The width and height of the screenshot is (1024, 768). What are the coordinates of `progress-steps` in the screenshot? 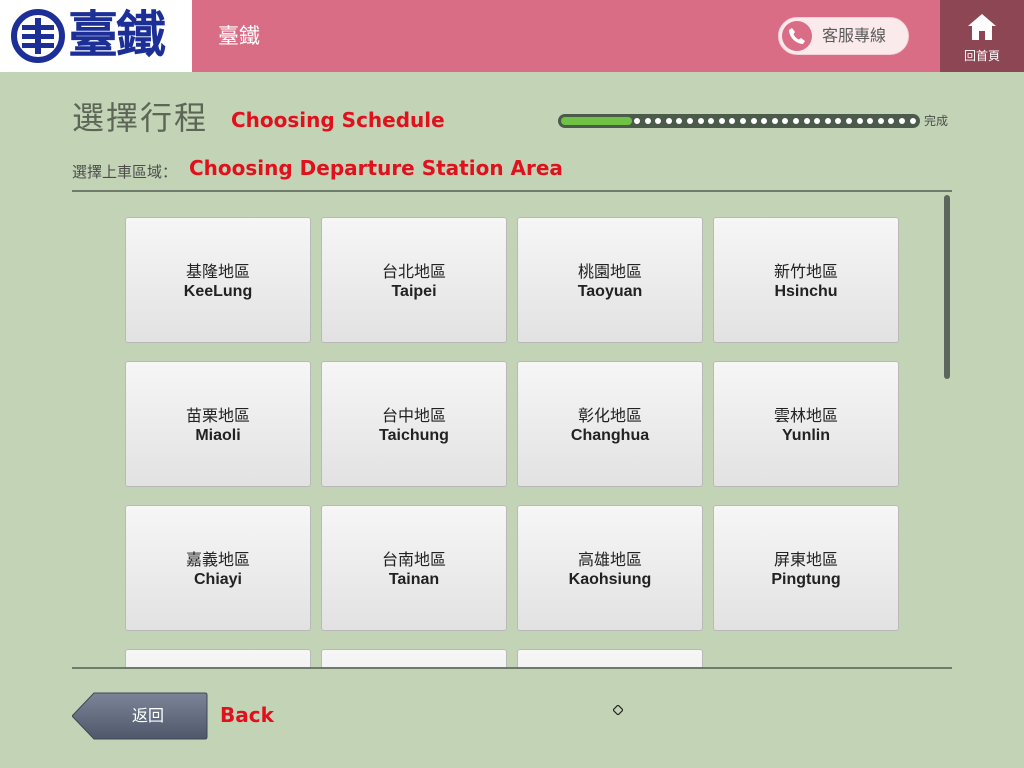 It's located at (739, 121).